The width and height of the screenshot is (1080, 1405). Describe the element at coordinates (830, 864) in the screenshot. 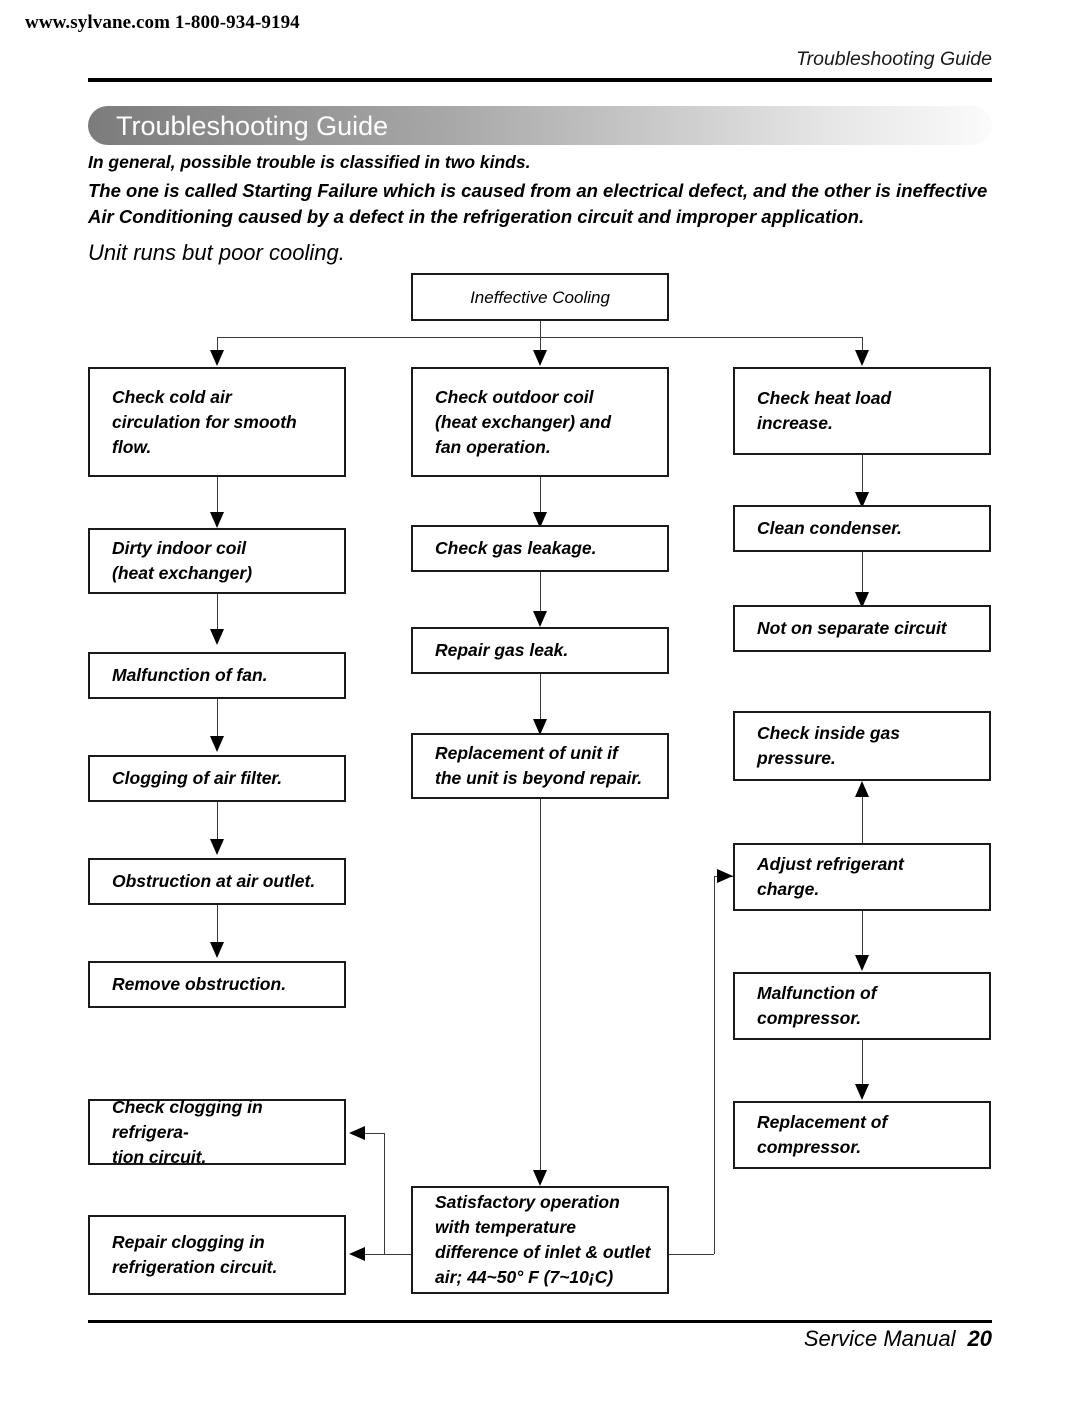

I see `flow-box-line: Adjust refrigerant` at that location.